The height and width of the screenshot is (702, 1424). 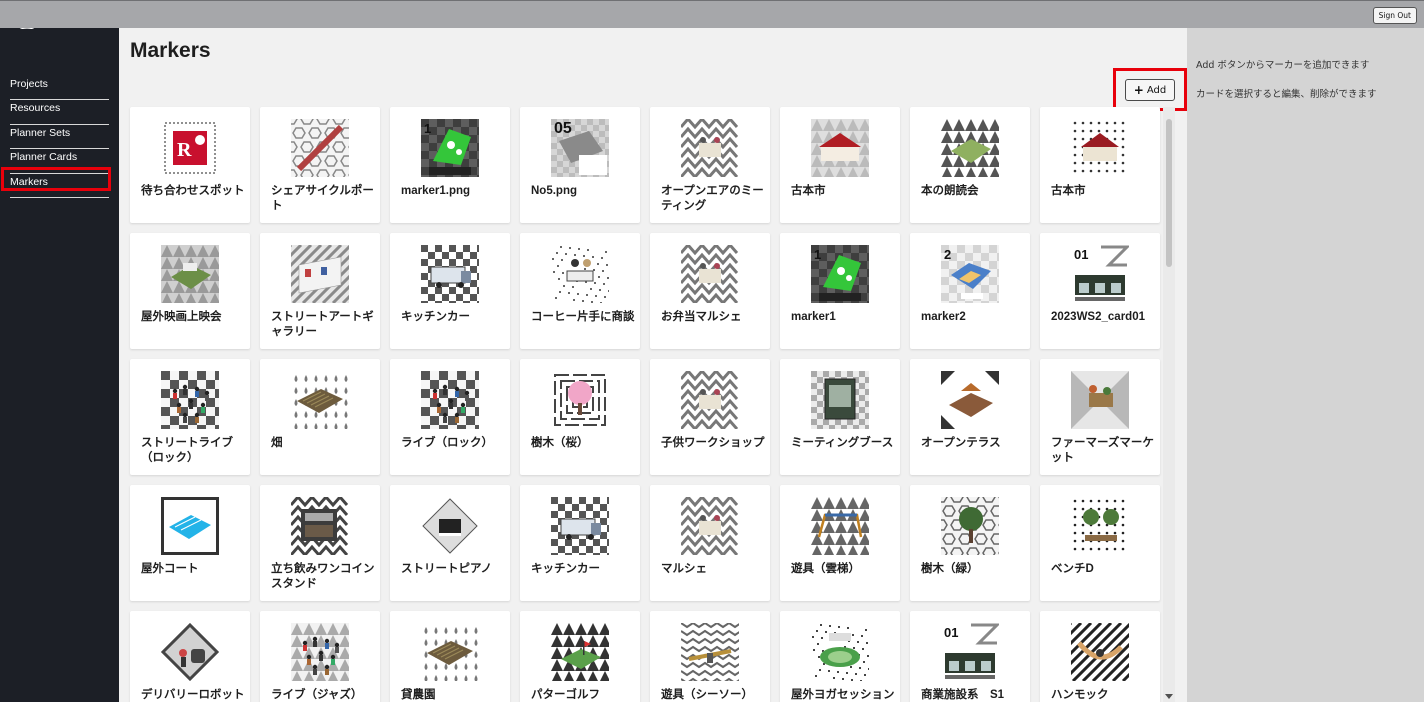 What do you see at coordinates (580, 417) in the screenshot?
I see `marker-card: 樹木（桜）` at bounding box center [580, 417].